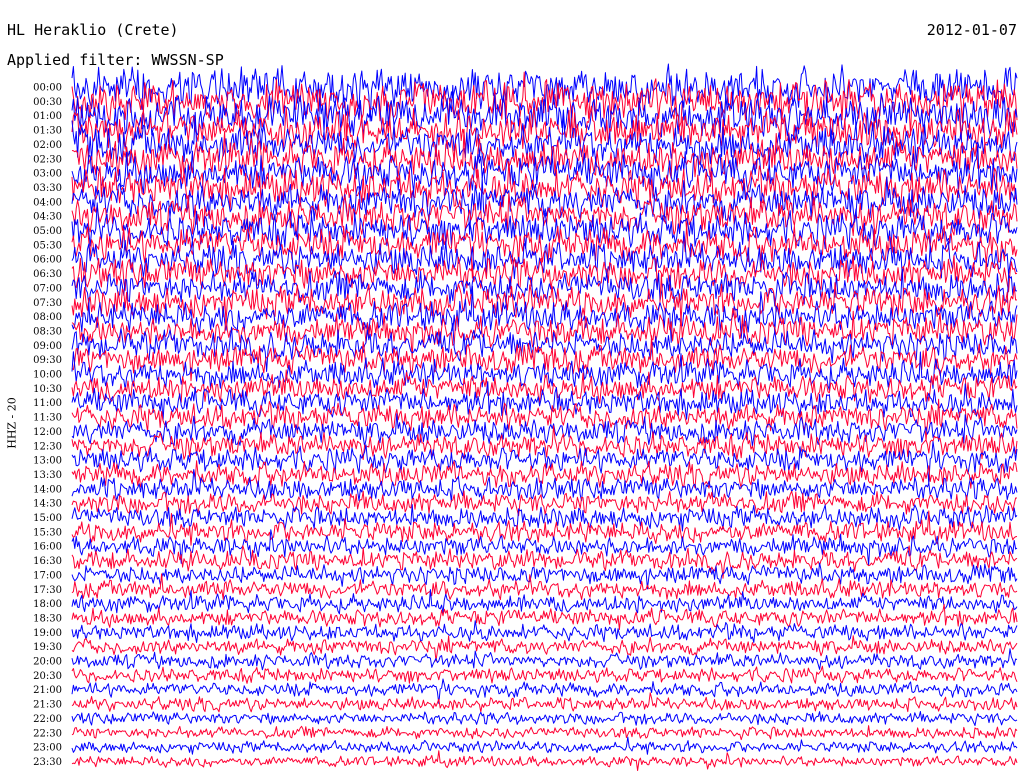 The width and height of the screenshot is (1024, 780). Describe the element at coordinates (47, 676) in the screenshot. I see `row-time-label: 20:30` at that location.